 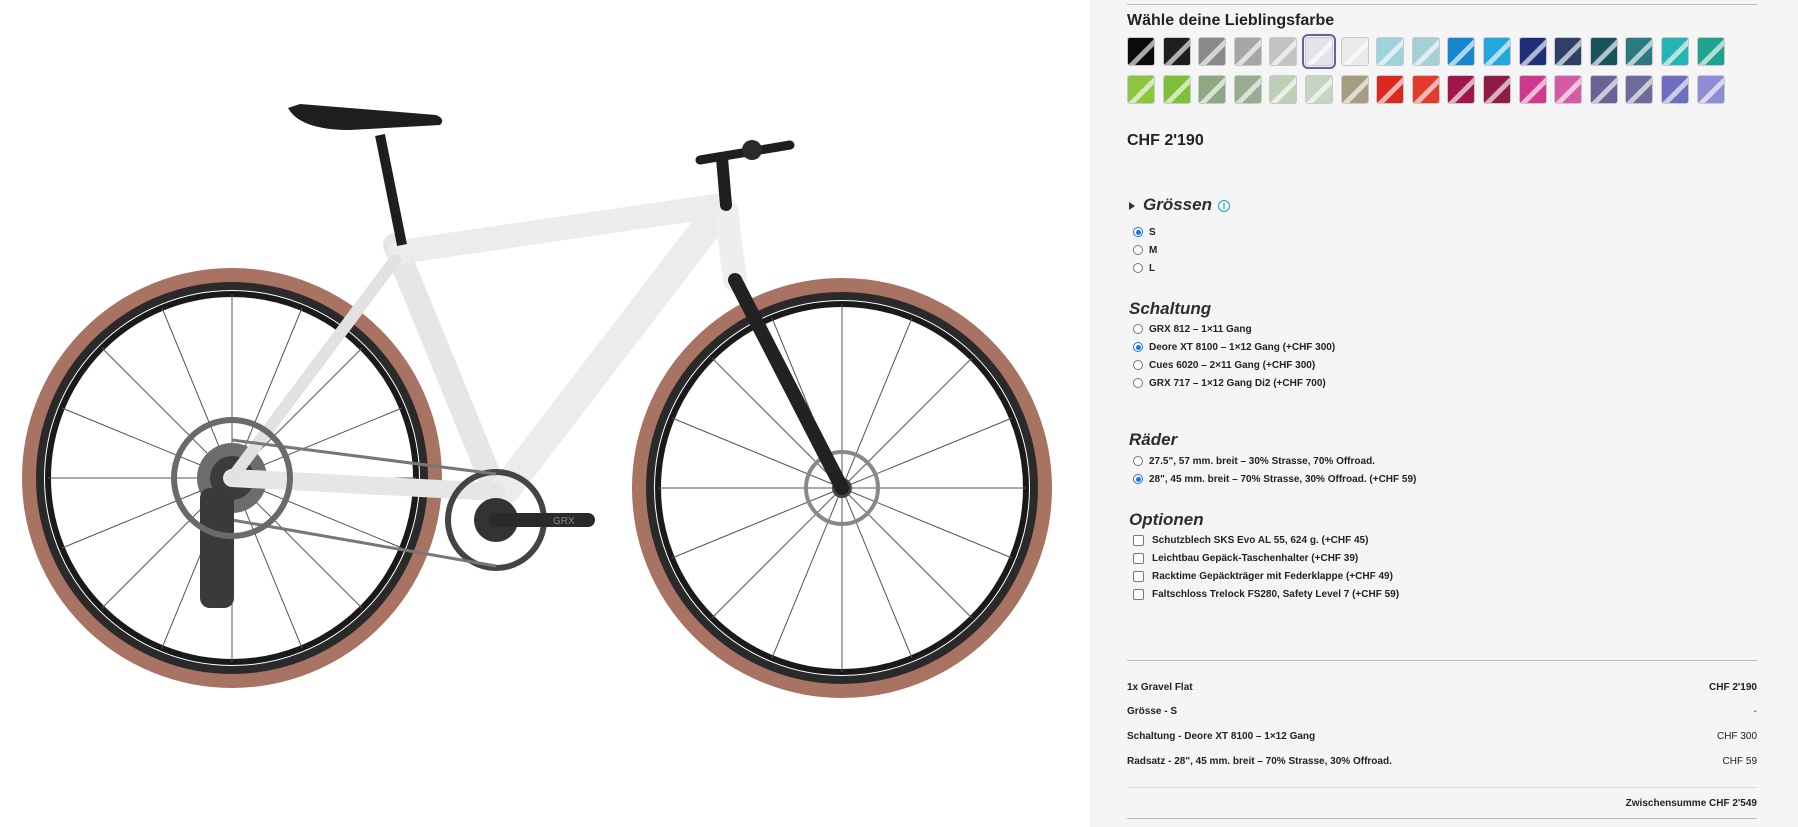 I want to click on wheels-section-title: Räder, so click(x=1153, y=439).